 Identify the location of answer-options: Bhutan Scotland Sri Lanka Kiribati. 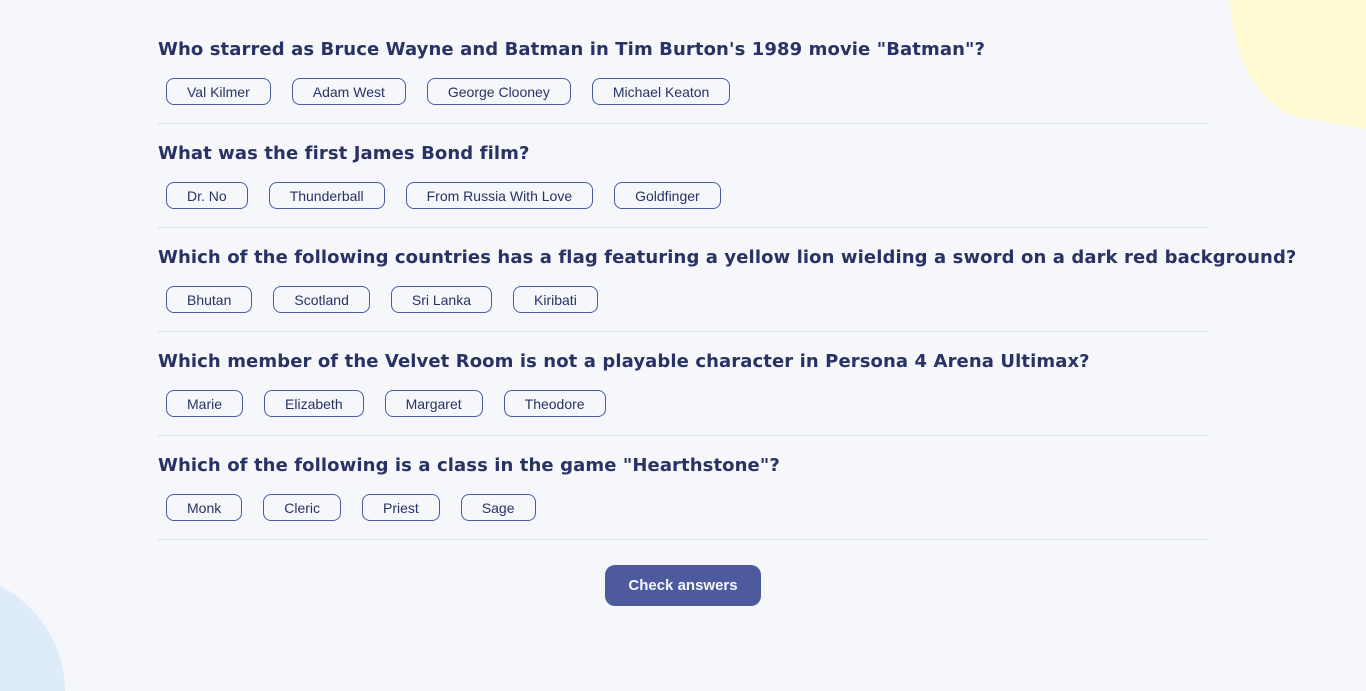
(683, 299).